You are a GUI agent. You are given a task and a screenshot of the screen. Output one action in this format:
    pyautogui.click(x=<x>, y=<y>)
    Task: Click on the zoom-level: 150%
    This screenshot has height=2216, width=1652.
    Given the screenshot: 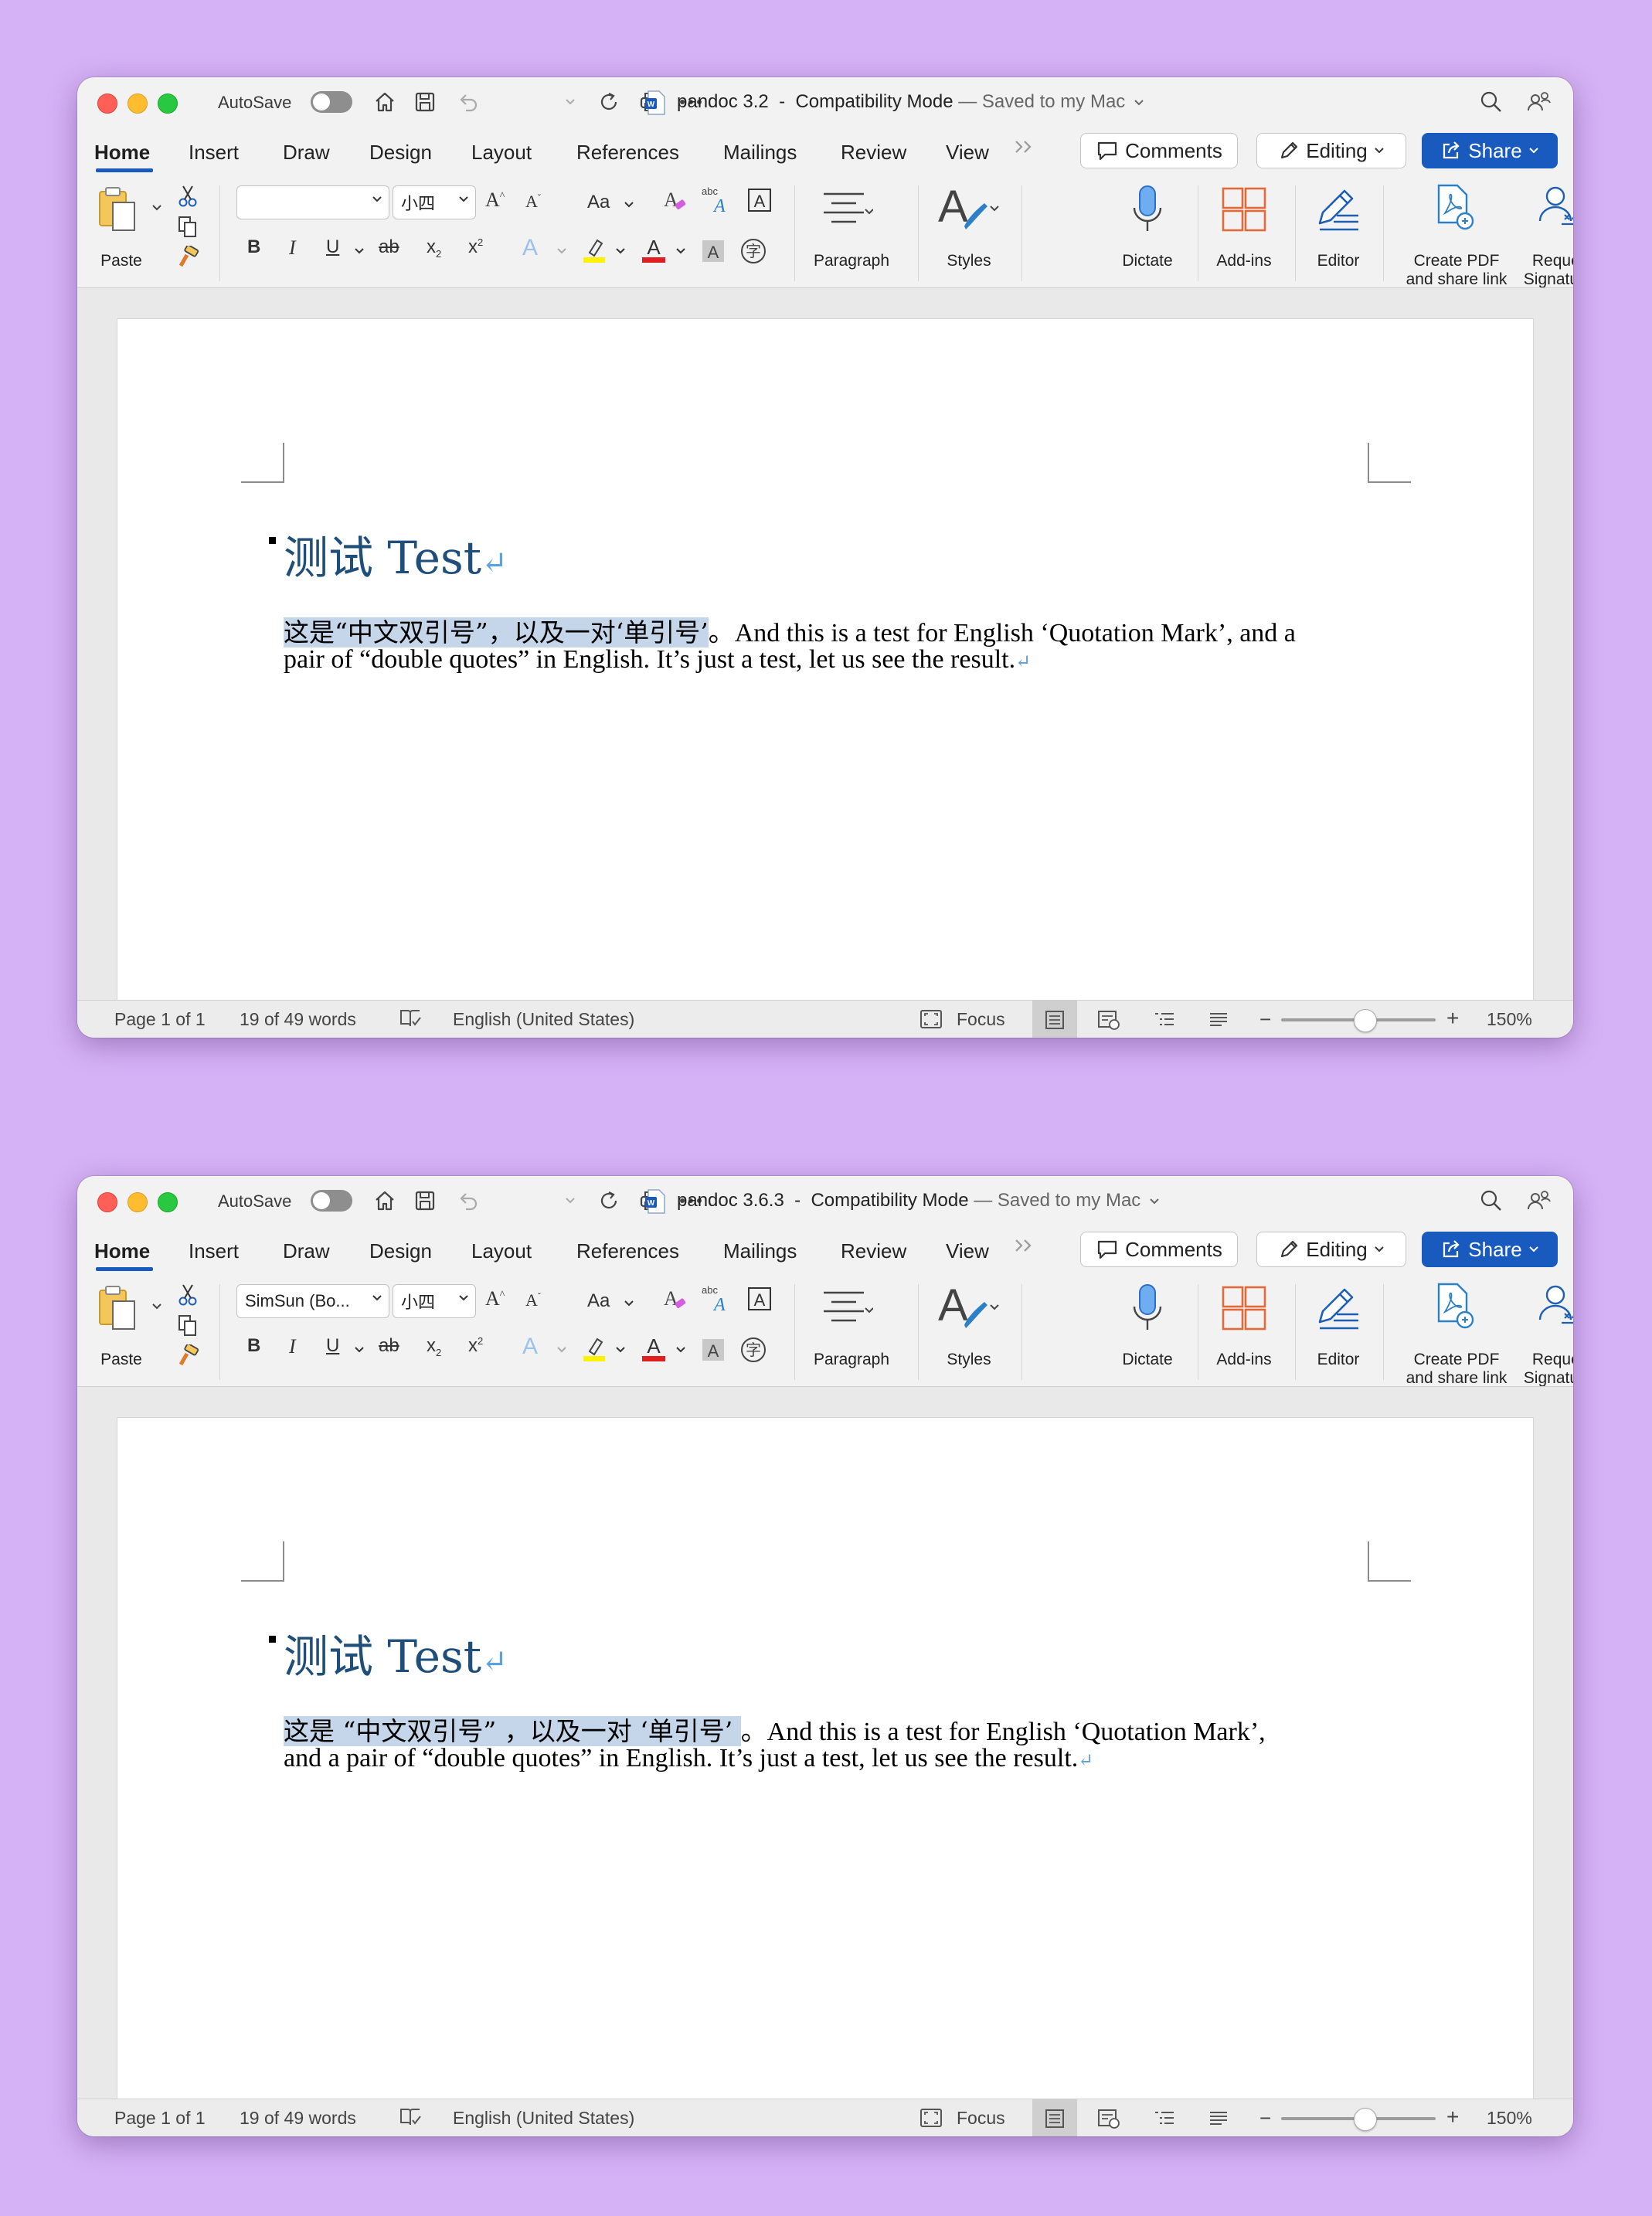 What is the action you would take?
    pyautogui.click(x=1510, y=2118)
    